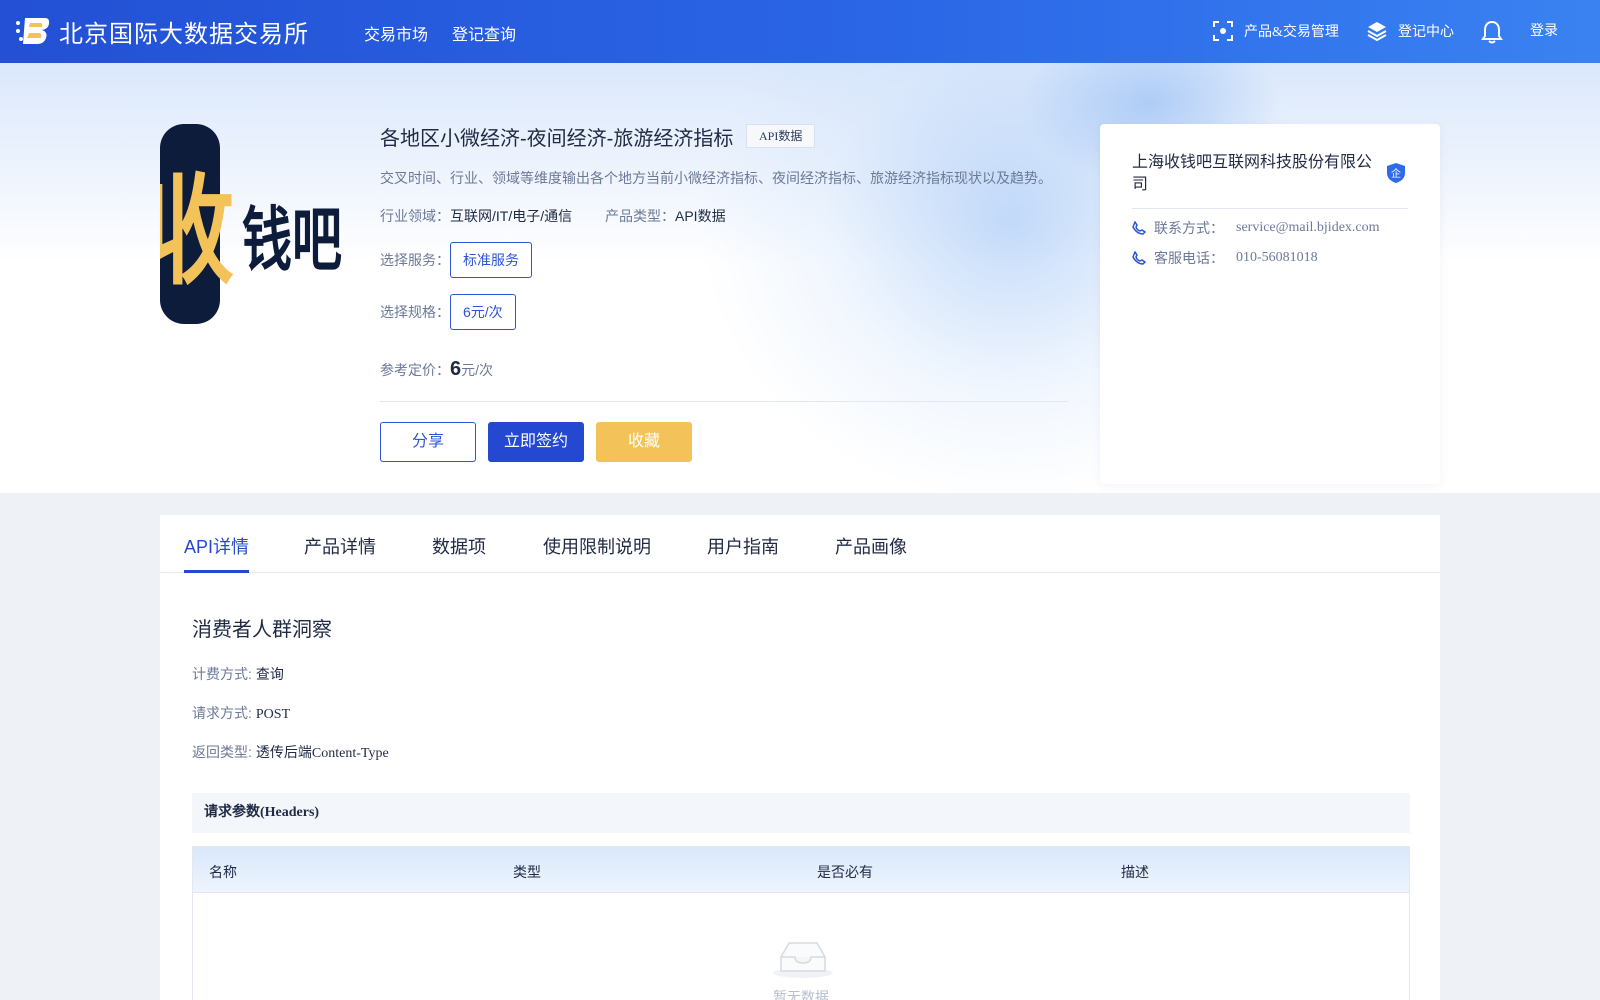 The height and width of the screenshot is (1000, 1600). I want to click on login-link: 登录, so click(1544, 30).